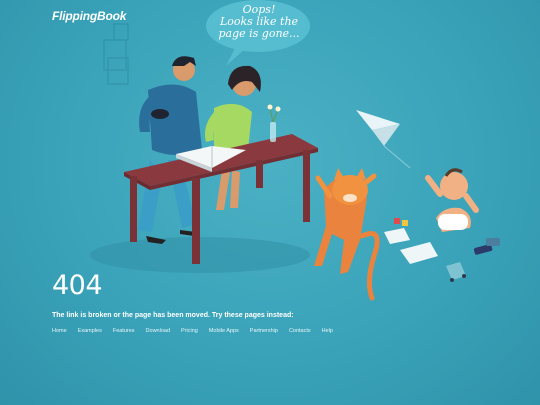  I want to click on nav-link-features: Features, so click(124, 331).